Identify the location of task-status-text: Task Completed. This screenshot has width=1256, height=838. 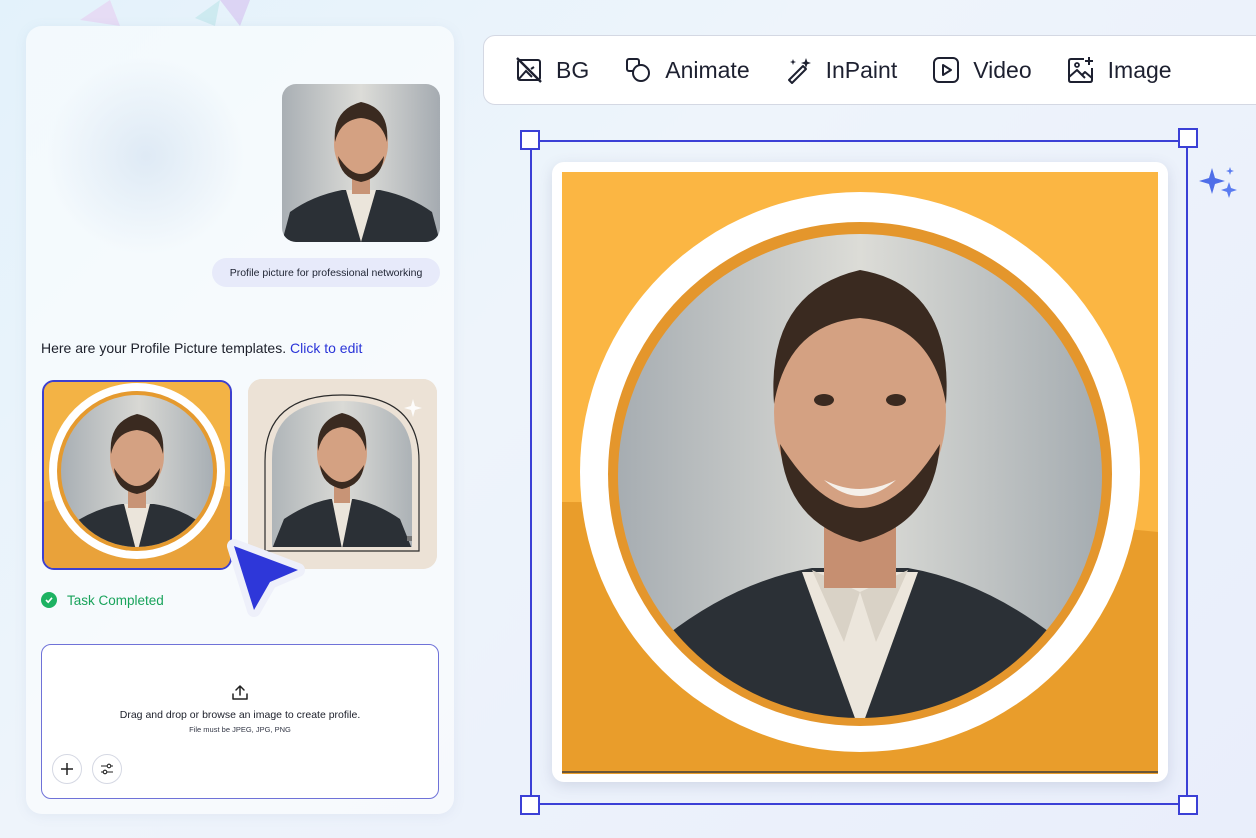
(115, 600).